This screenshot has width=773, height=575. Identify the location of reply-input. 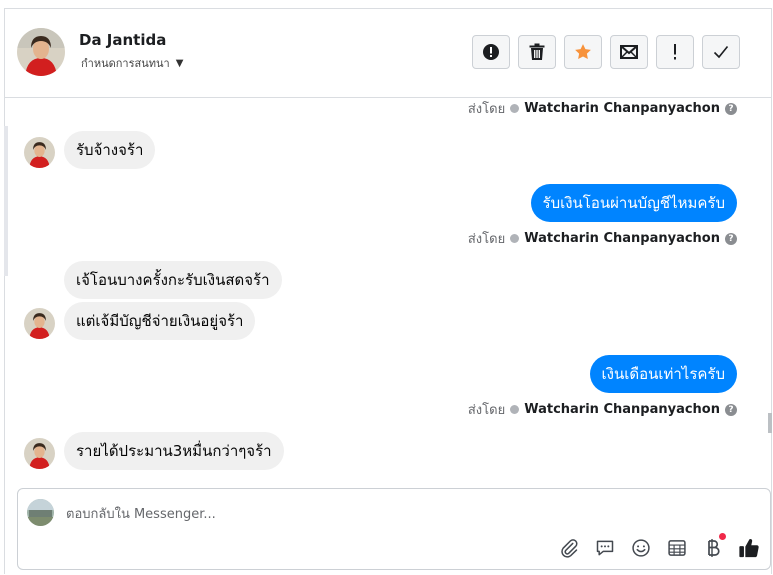
(366, 514).